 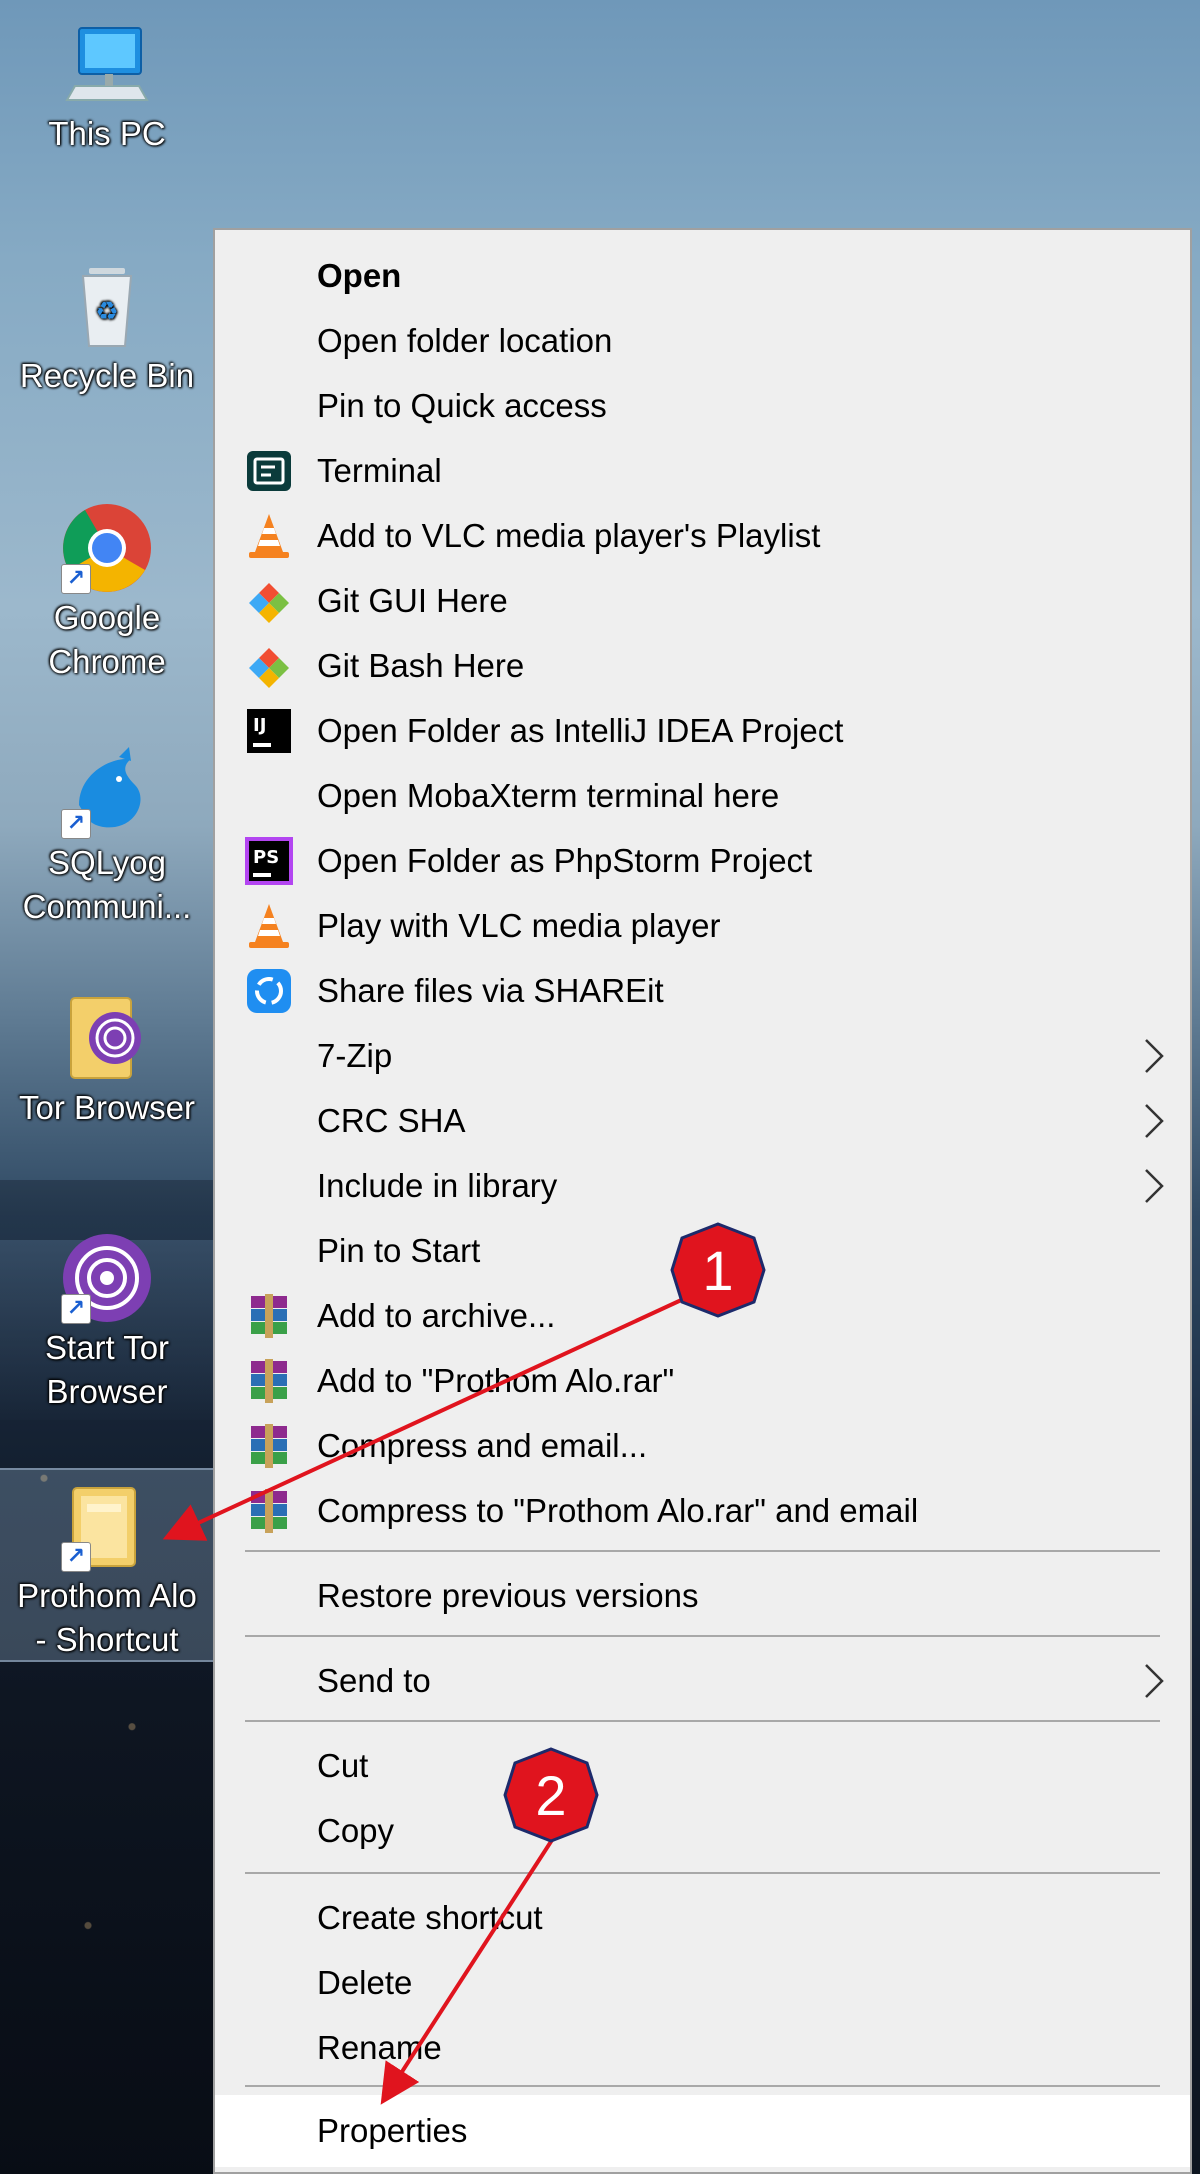 What do you see at coordinates (259, 725) in the screenshot?
I see `svg-text: IJ` at bounding box center [259, 725].